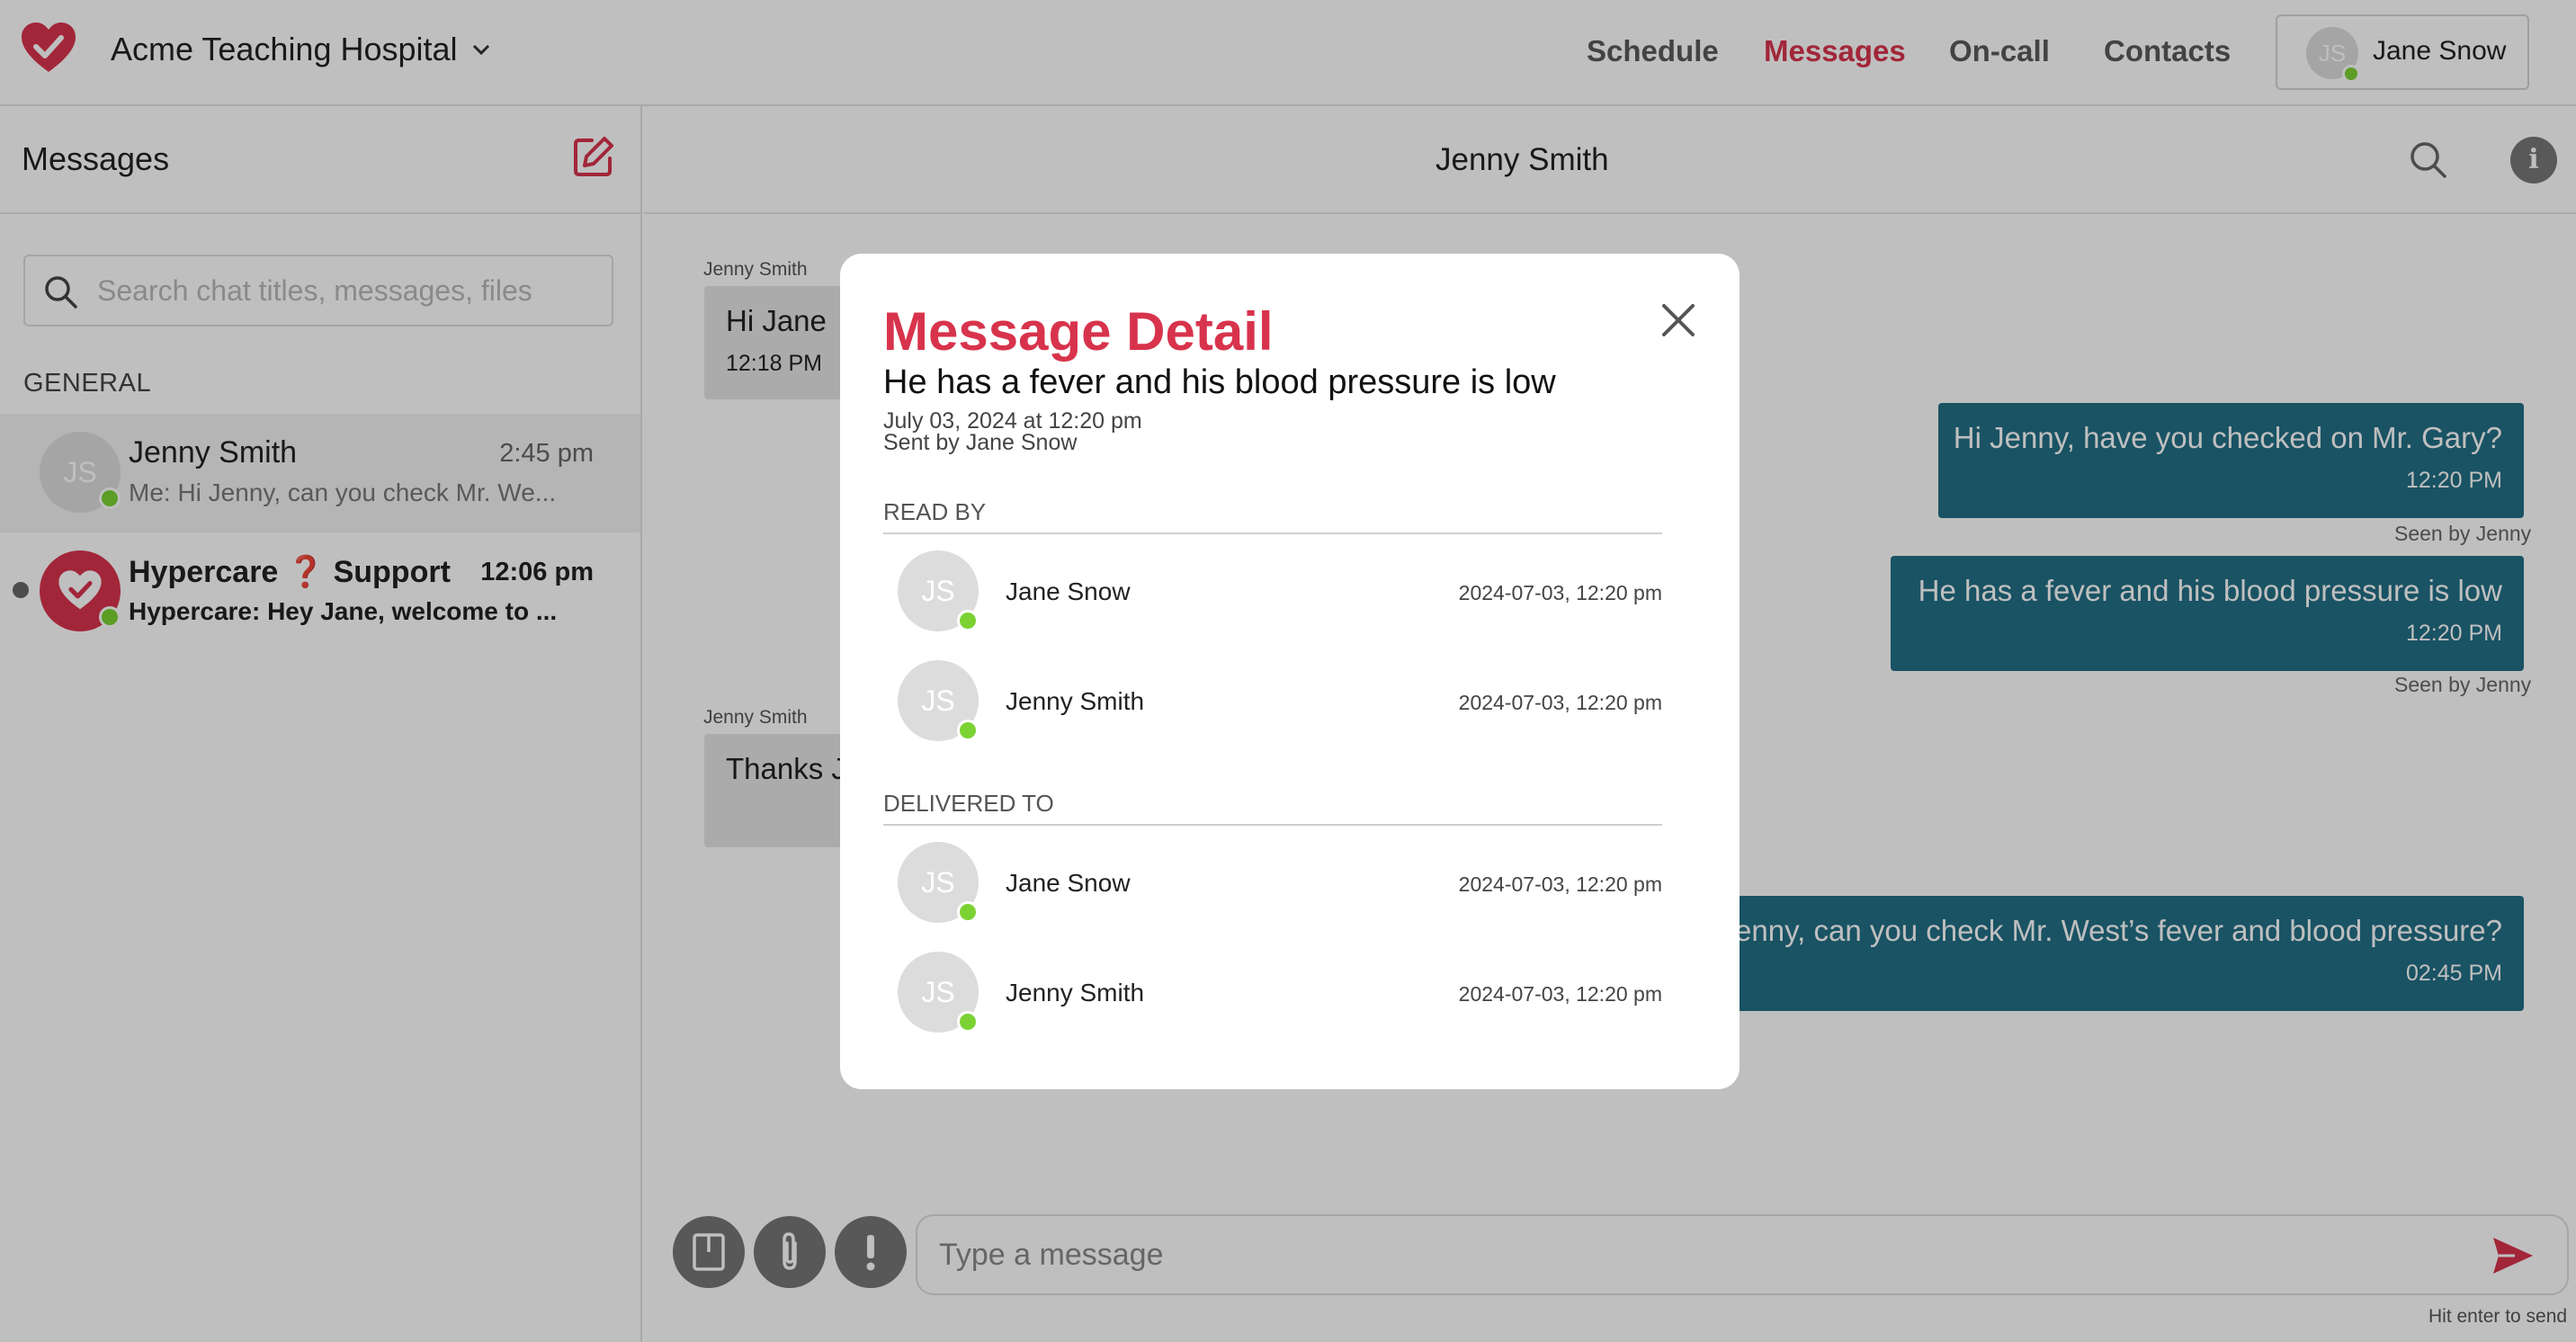  What do you see at coordinates (968, 803) in the screenshot?
I see `delivered-to-heading: DELIVERED TO` at bounding box center [968, 803].